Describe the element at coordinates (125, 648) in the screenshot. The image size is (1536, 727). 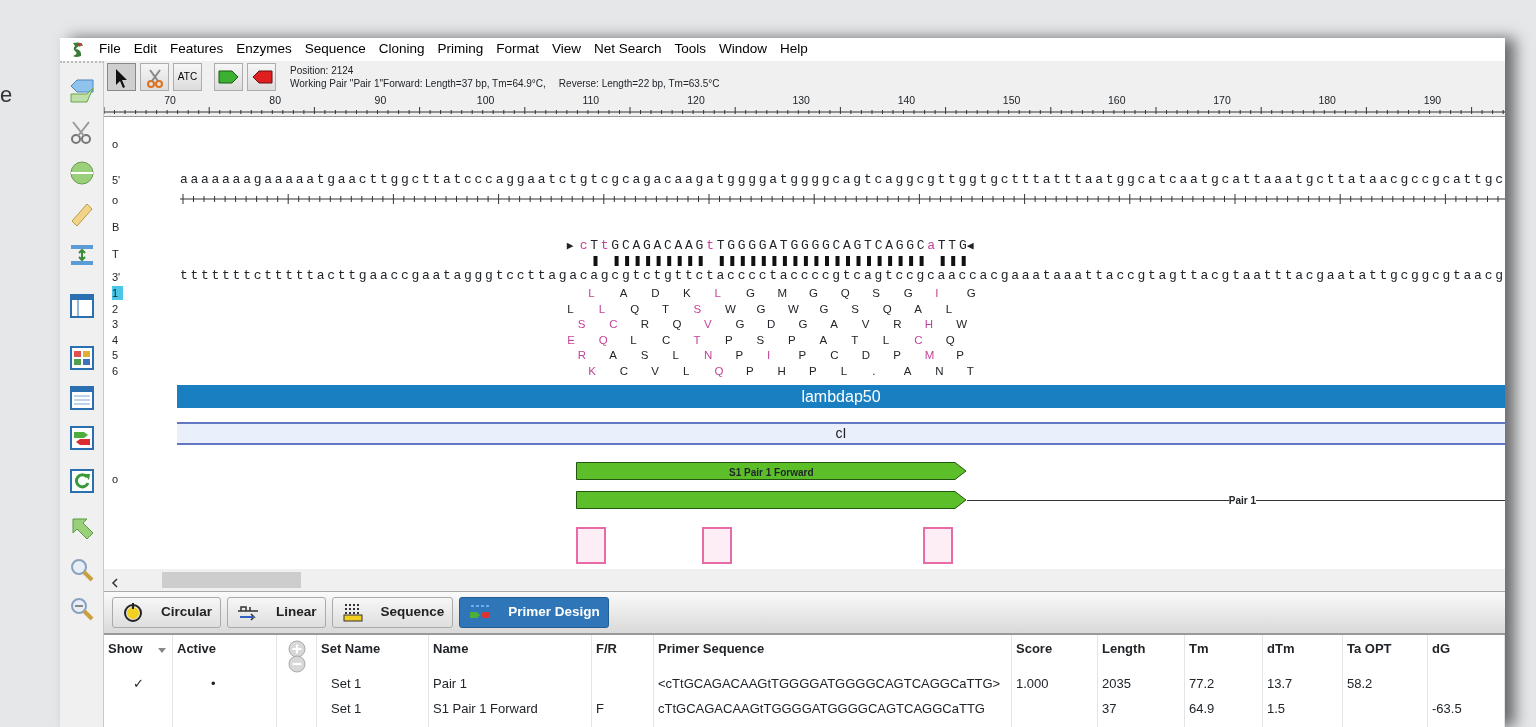
I see `column-header: Show` at that location.